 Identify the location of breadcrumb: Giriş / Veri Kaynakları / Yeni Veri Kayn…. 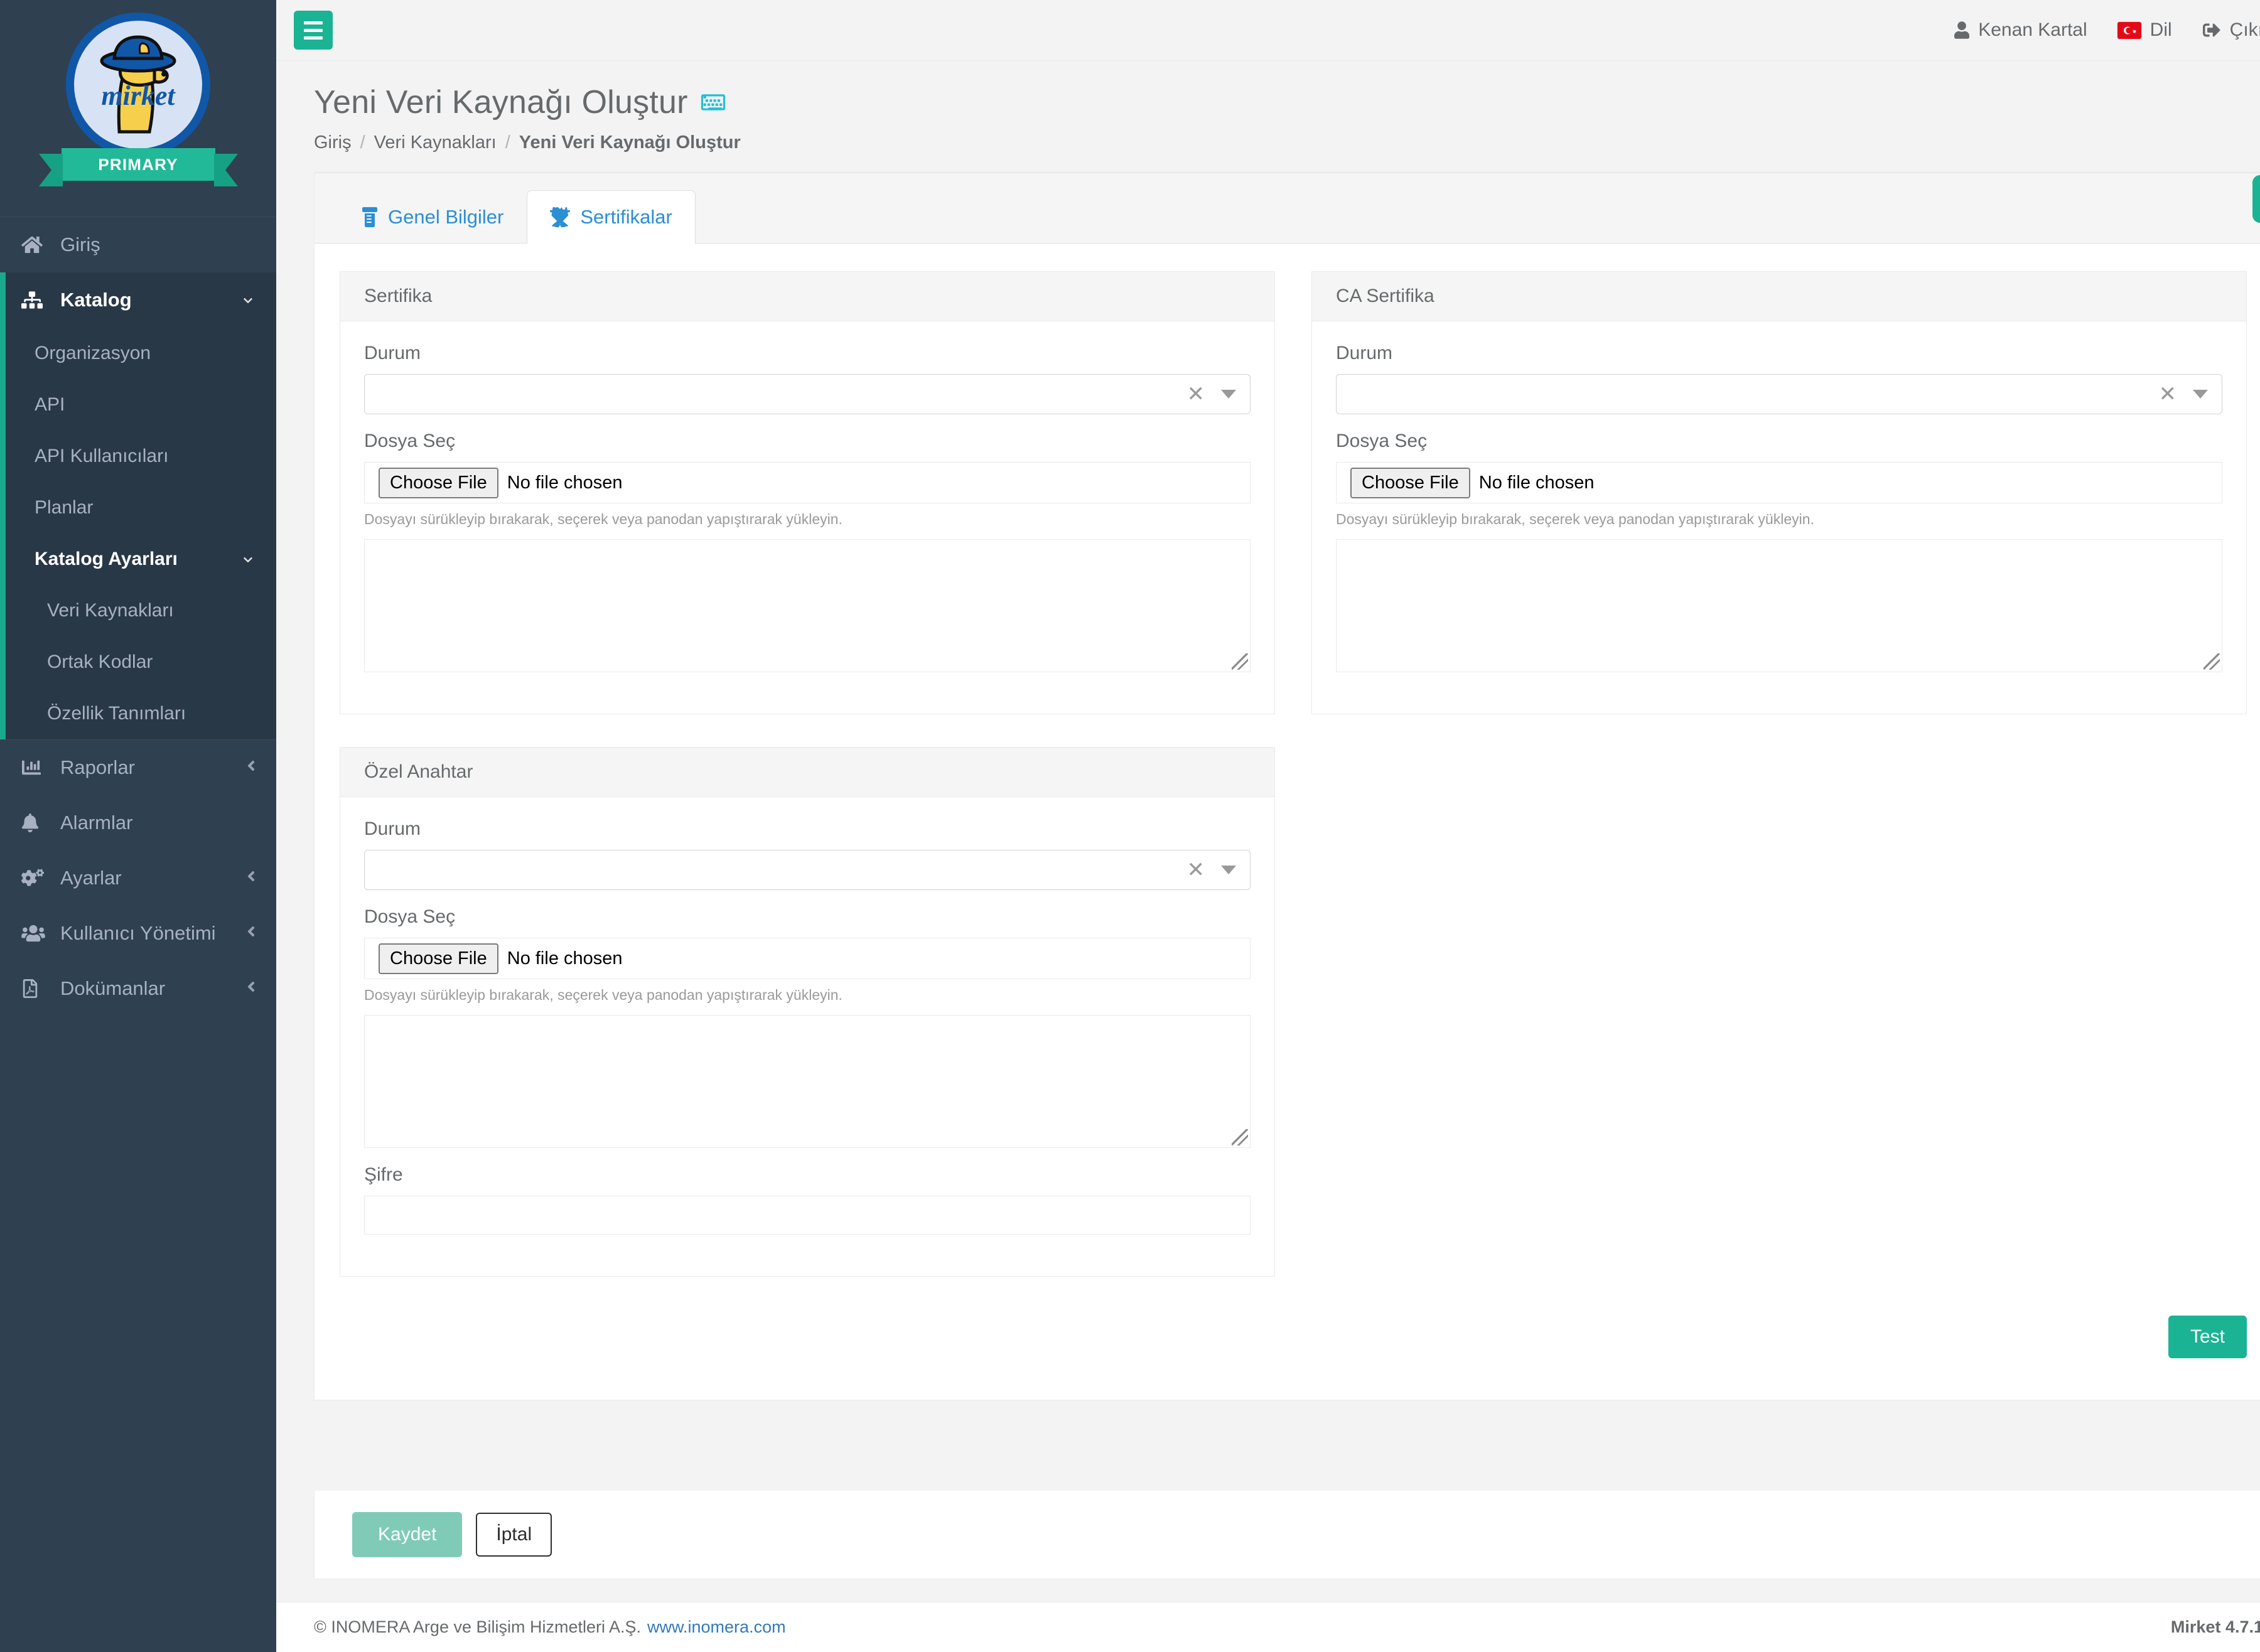
(1287, 142).